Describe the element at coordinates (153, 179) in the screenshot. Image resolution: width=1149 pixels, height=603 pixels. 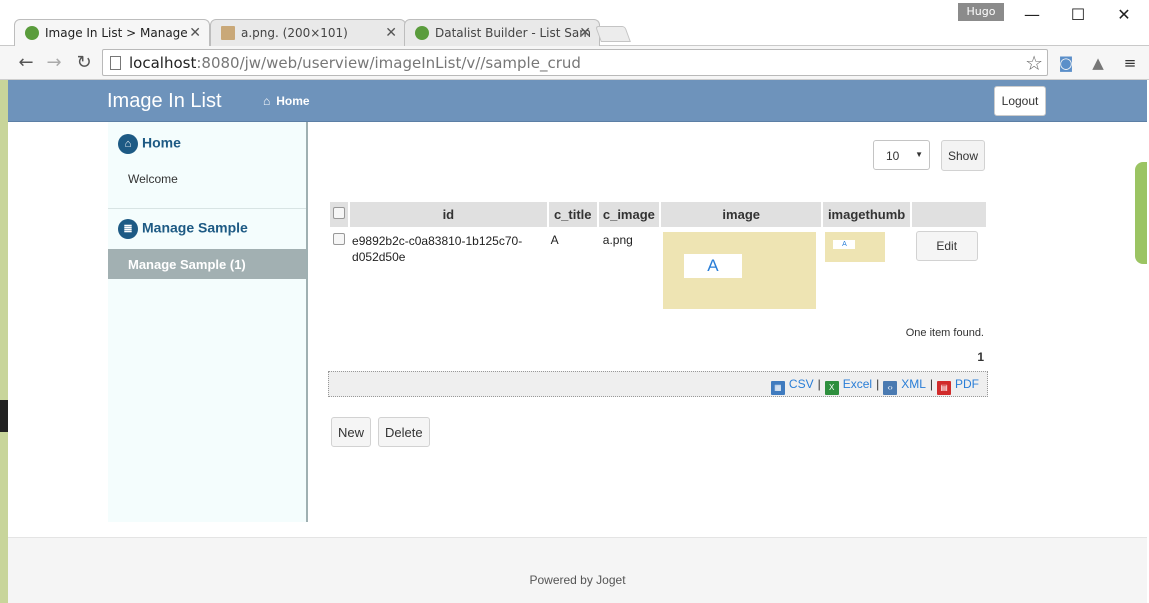
I see `sidebar-item-welcome: Welcome` at that location.